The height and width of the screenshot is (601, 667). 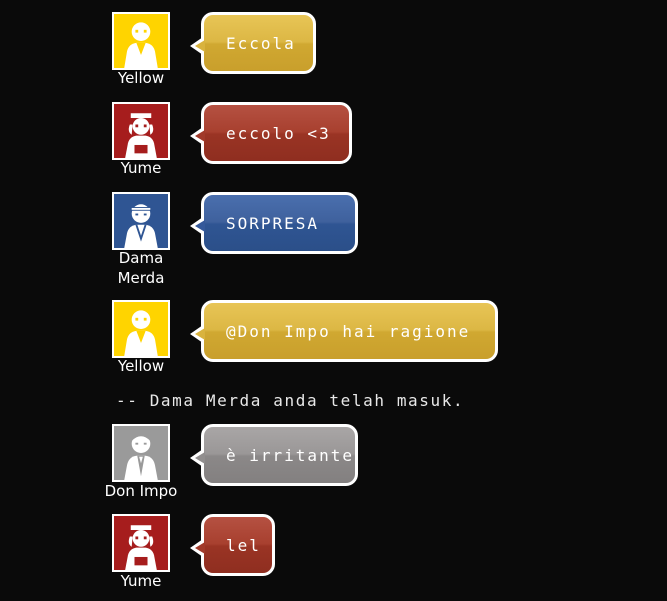 I want to click on message-bubble: eccolo <3, so click(x=271, y=133).